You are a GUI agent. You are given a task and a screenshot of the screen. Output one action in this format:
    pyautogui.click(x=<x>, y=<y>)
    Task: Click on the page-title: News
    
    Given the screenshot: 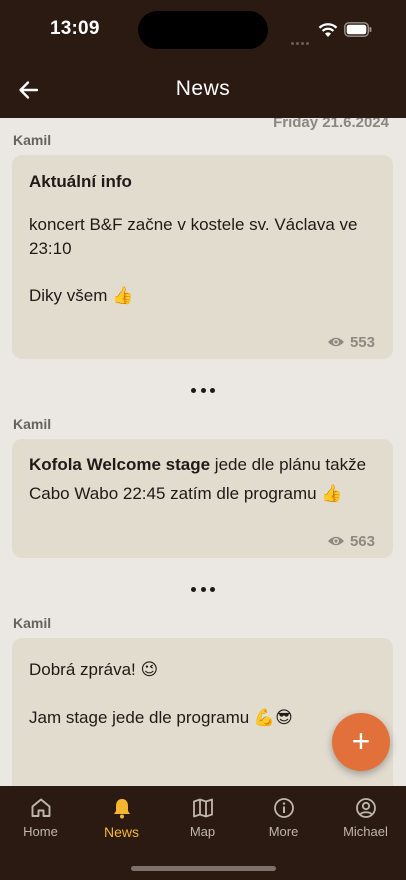 What is the action you would take?
    pyautogui.click(x=203, y=88)
    